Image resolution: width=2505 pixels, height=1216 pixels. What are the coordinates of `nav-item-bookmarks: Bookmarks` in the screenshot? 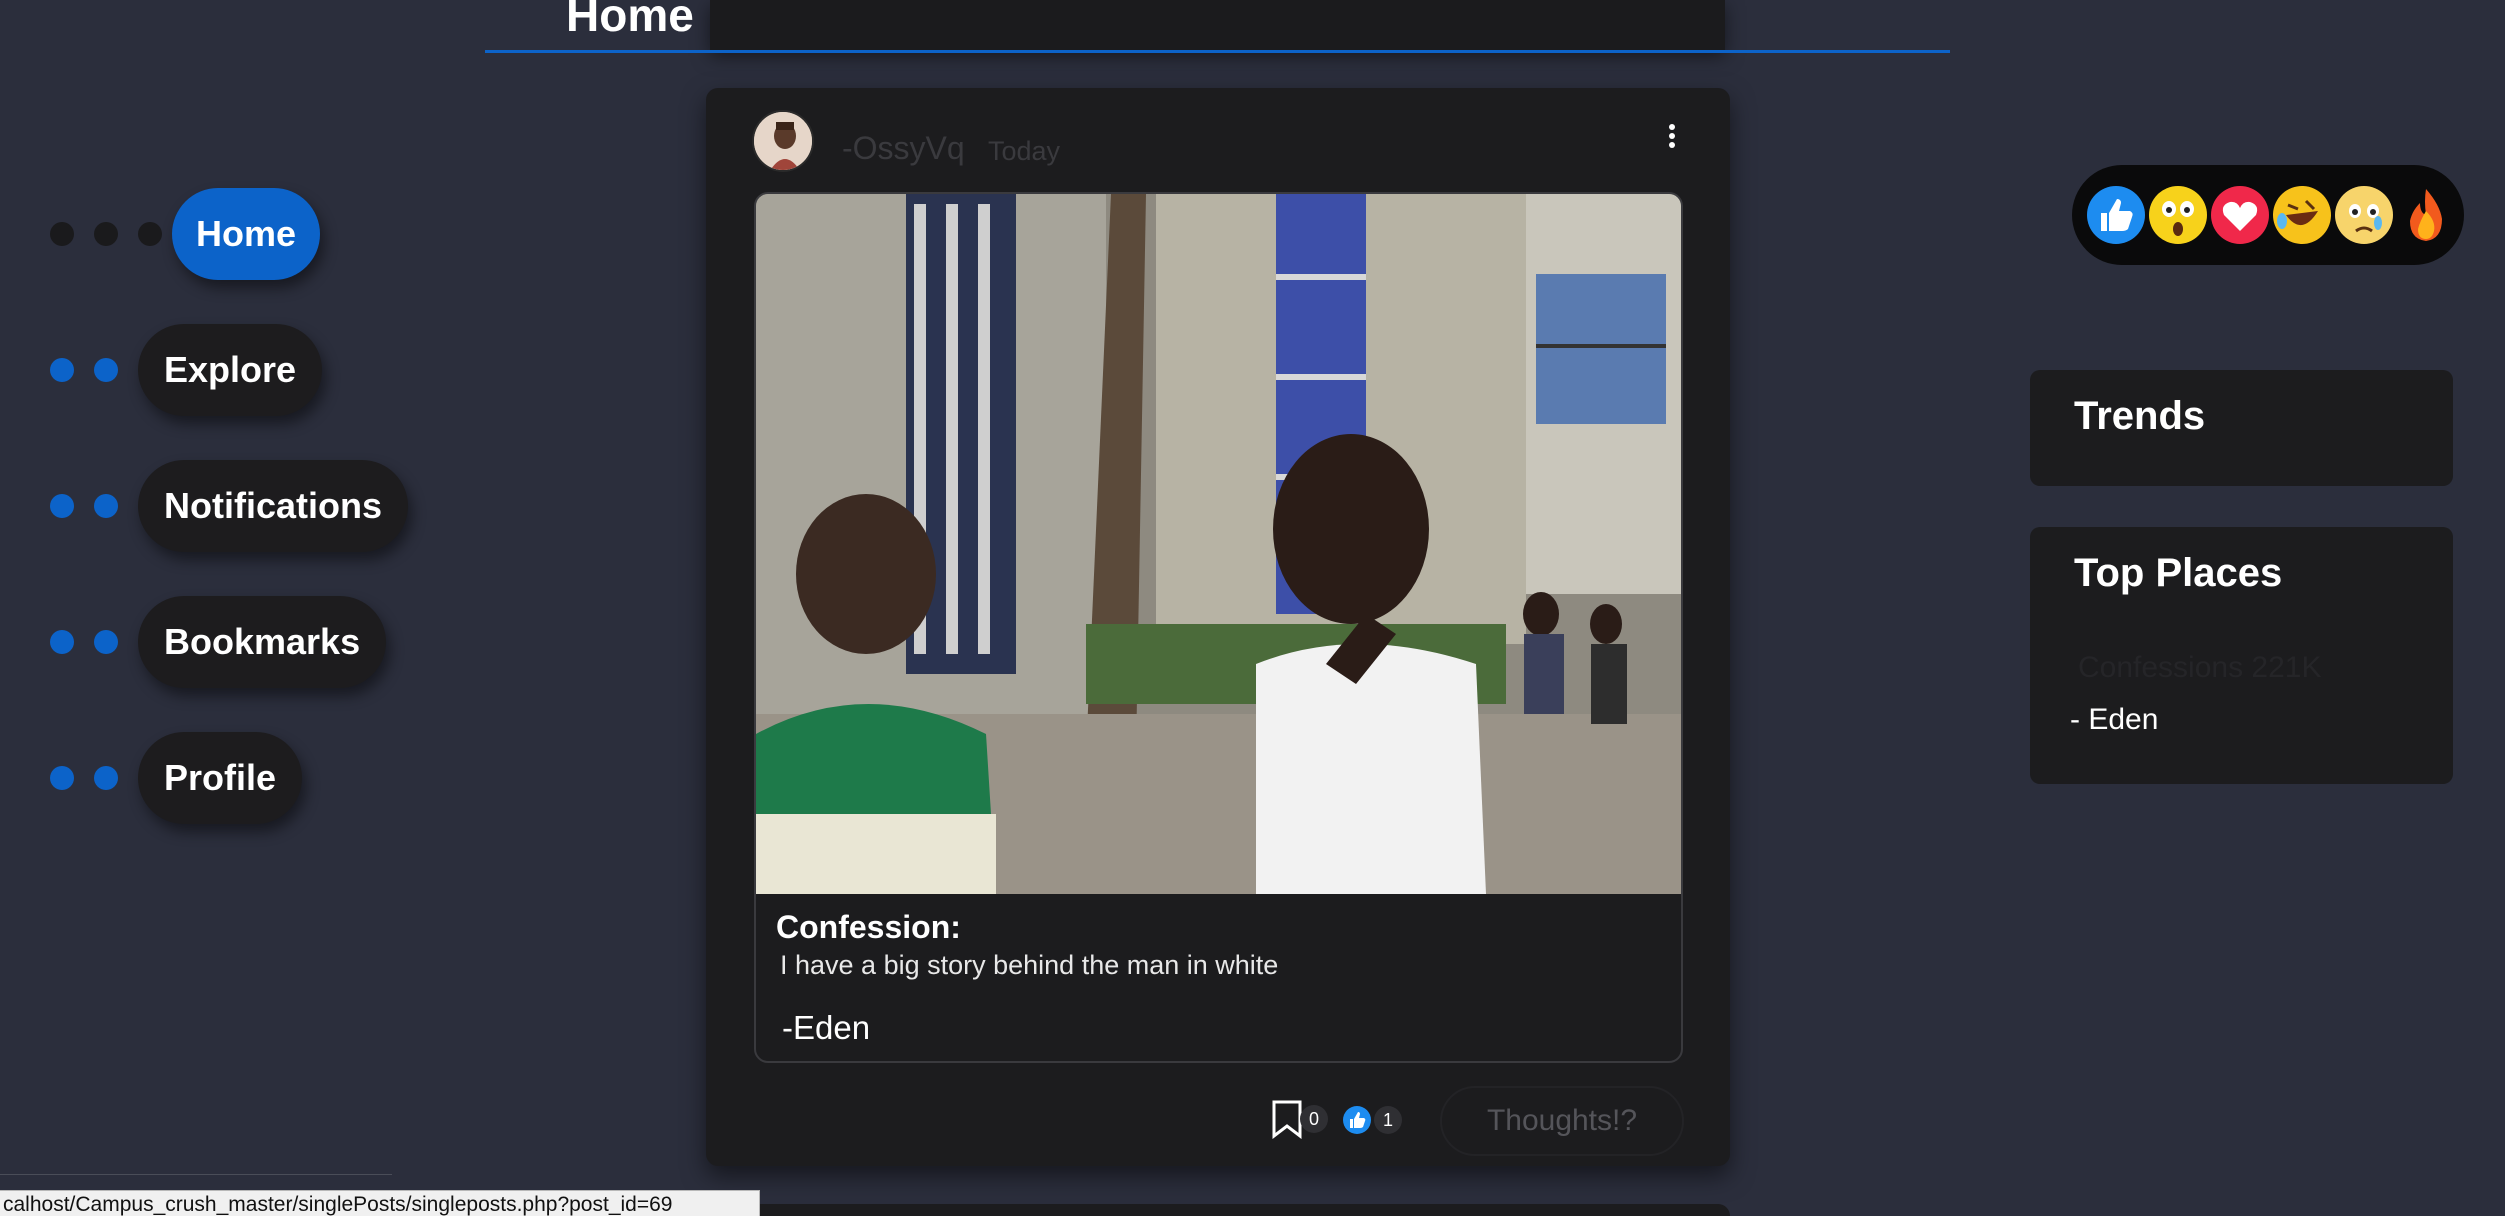 It's located at (218, 642).